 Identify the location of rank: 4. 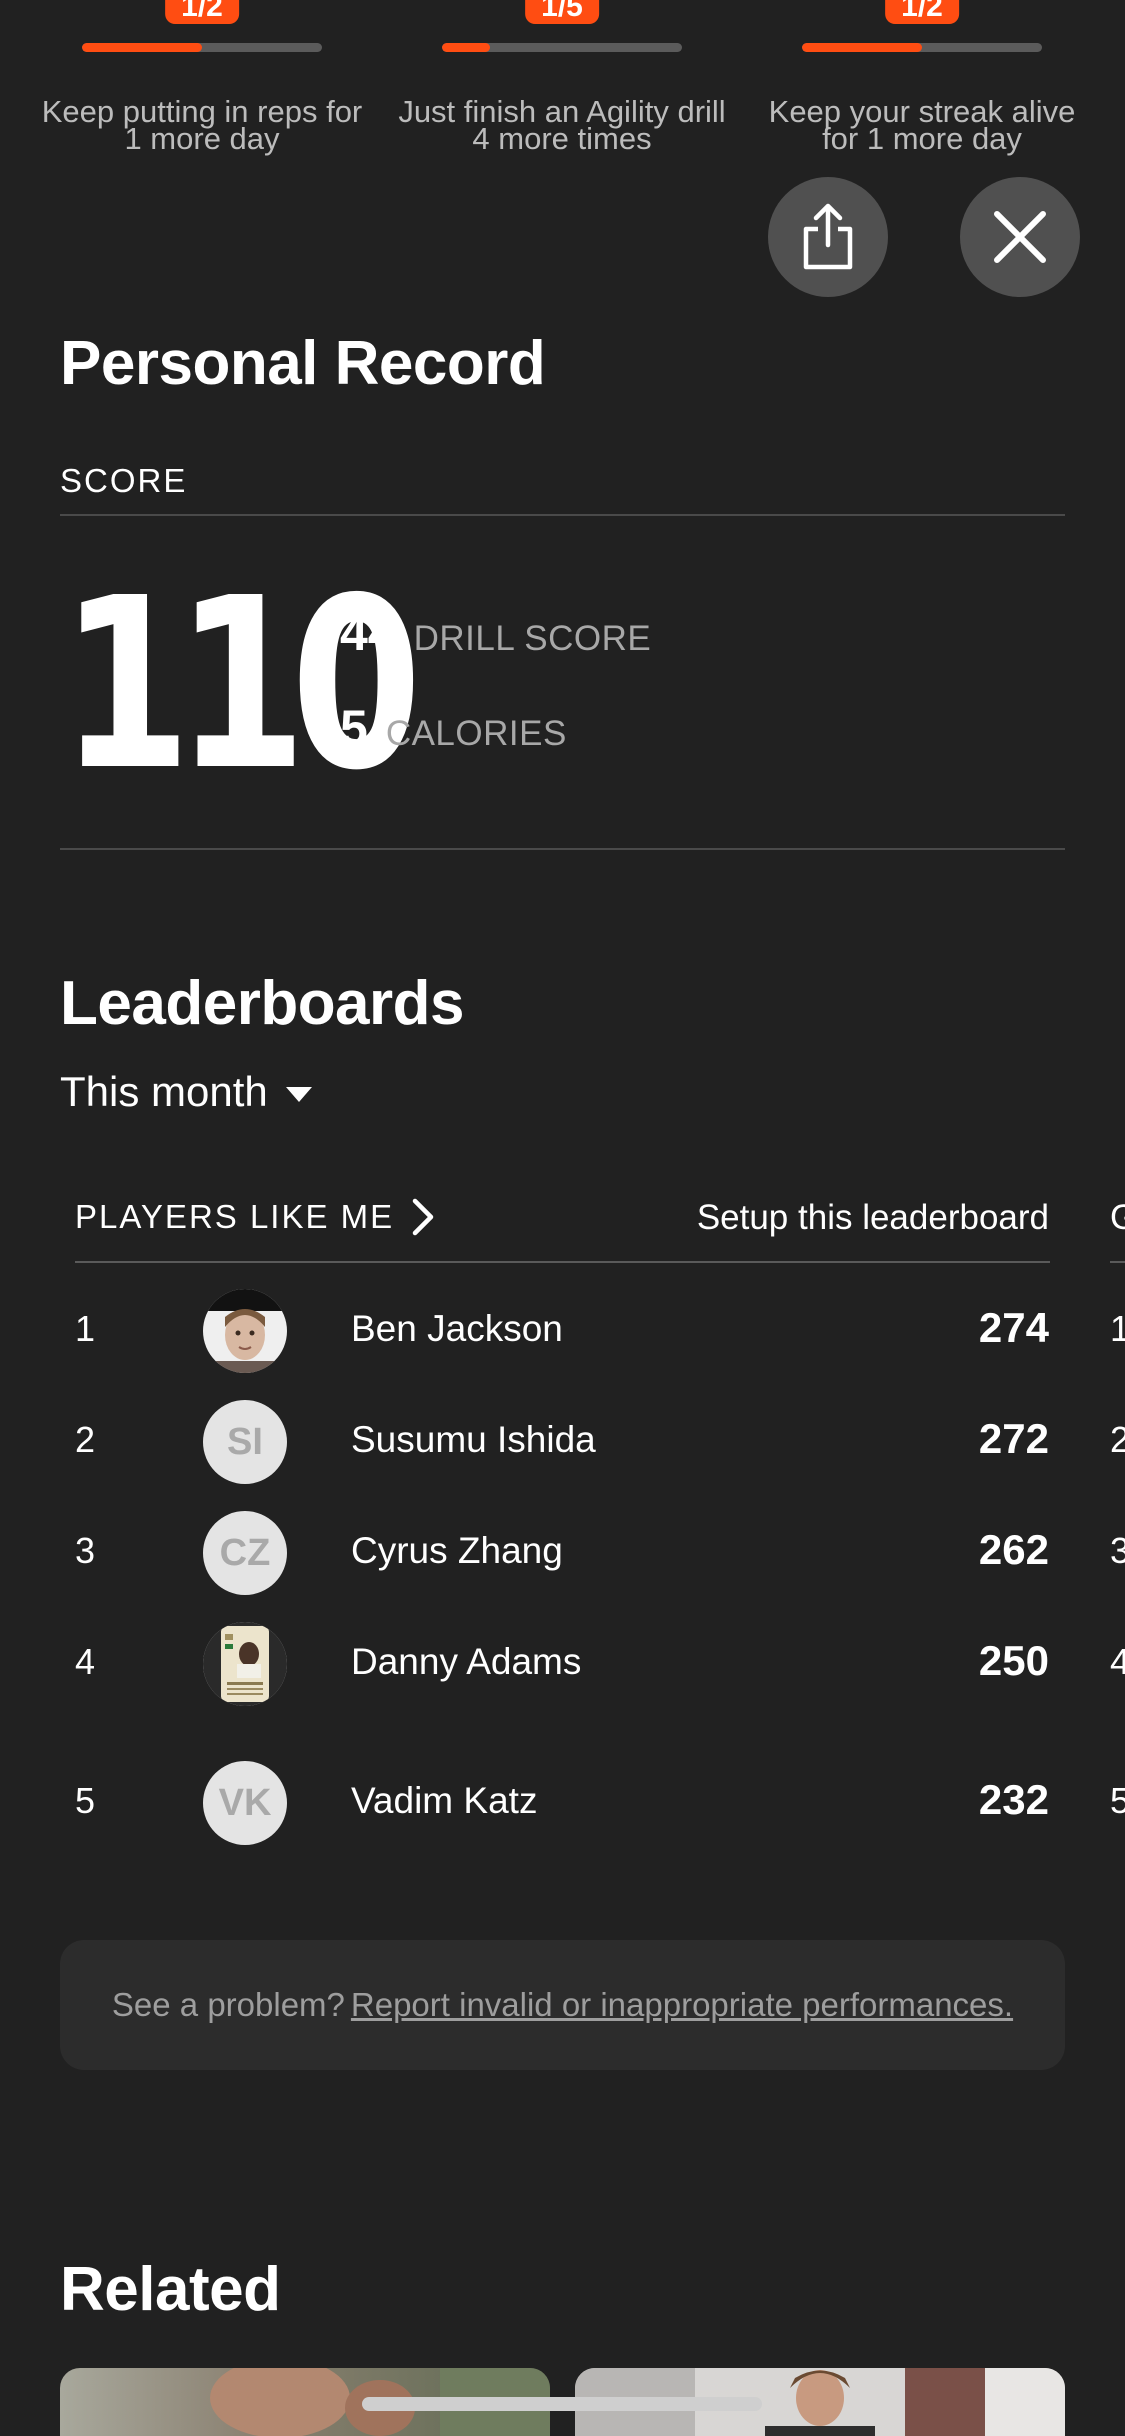
(85, 1661).